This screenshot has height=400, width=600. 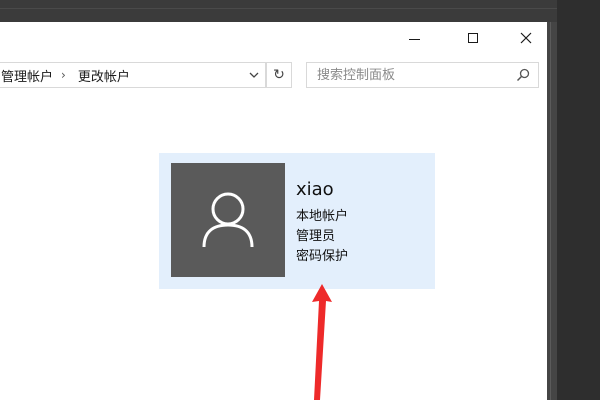 I want to click on minimize-icon, so click(x=414, y=39).